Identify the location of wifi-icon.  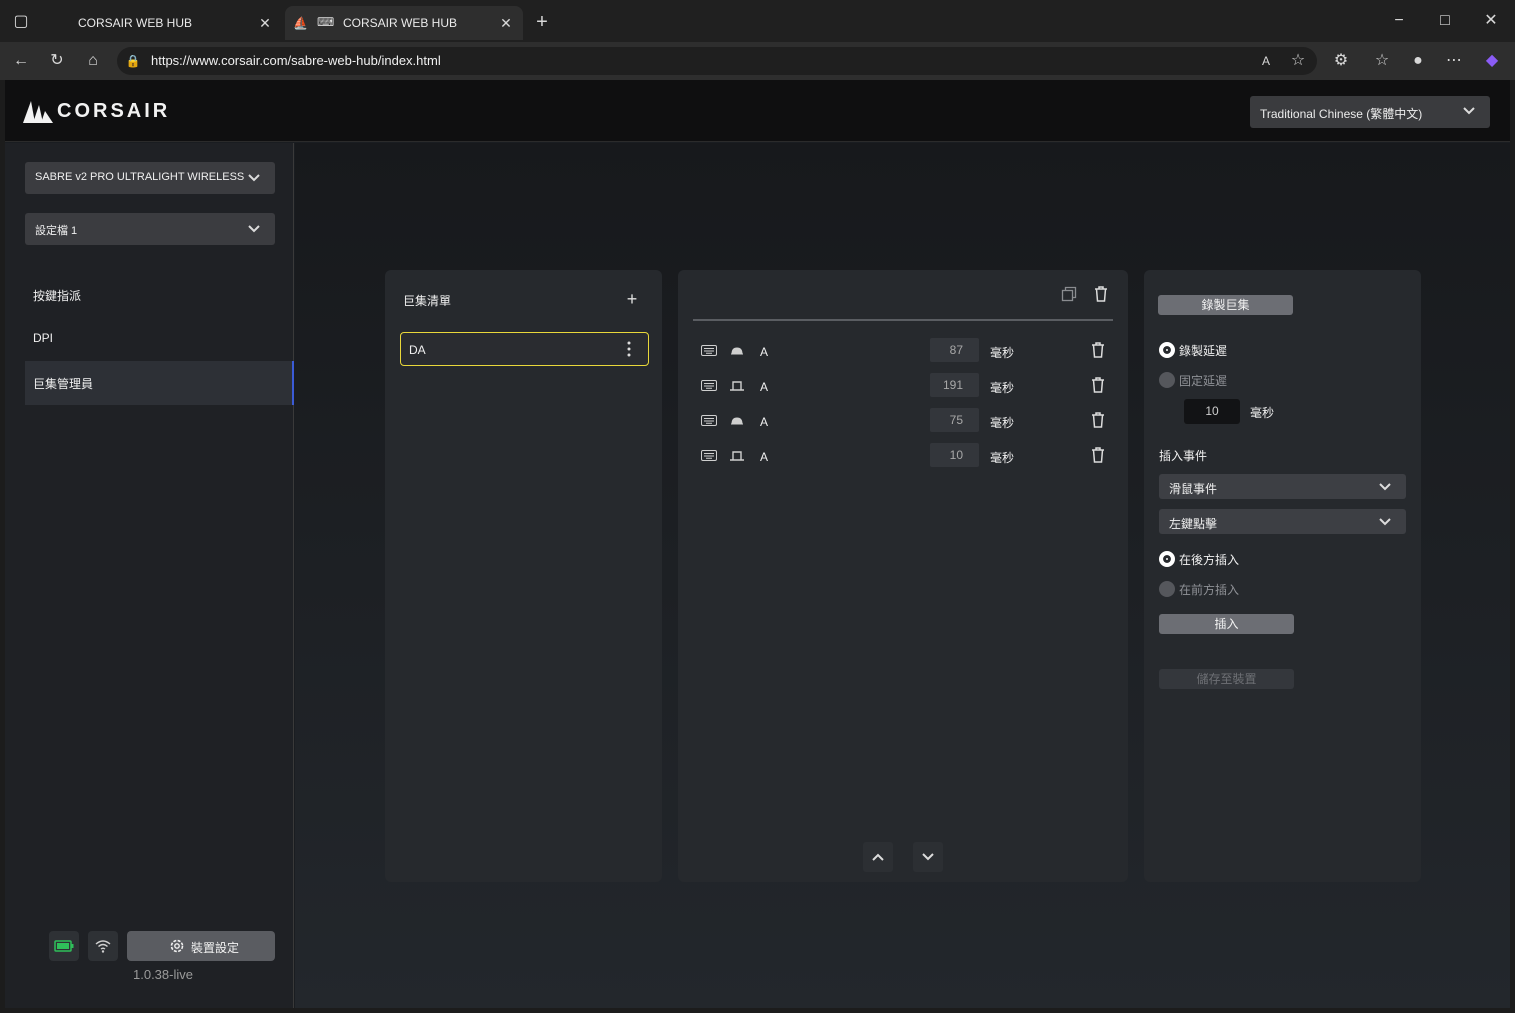
(103, 946).